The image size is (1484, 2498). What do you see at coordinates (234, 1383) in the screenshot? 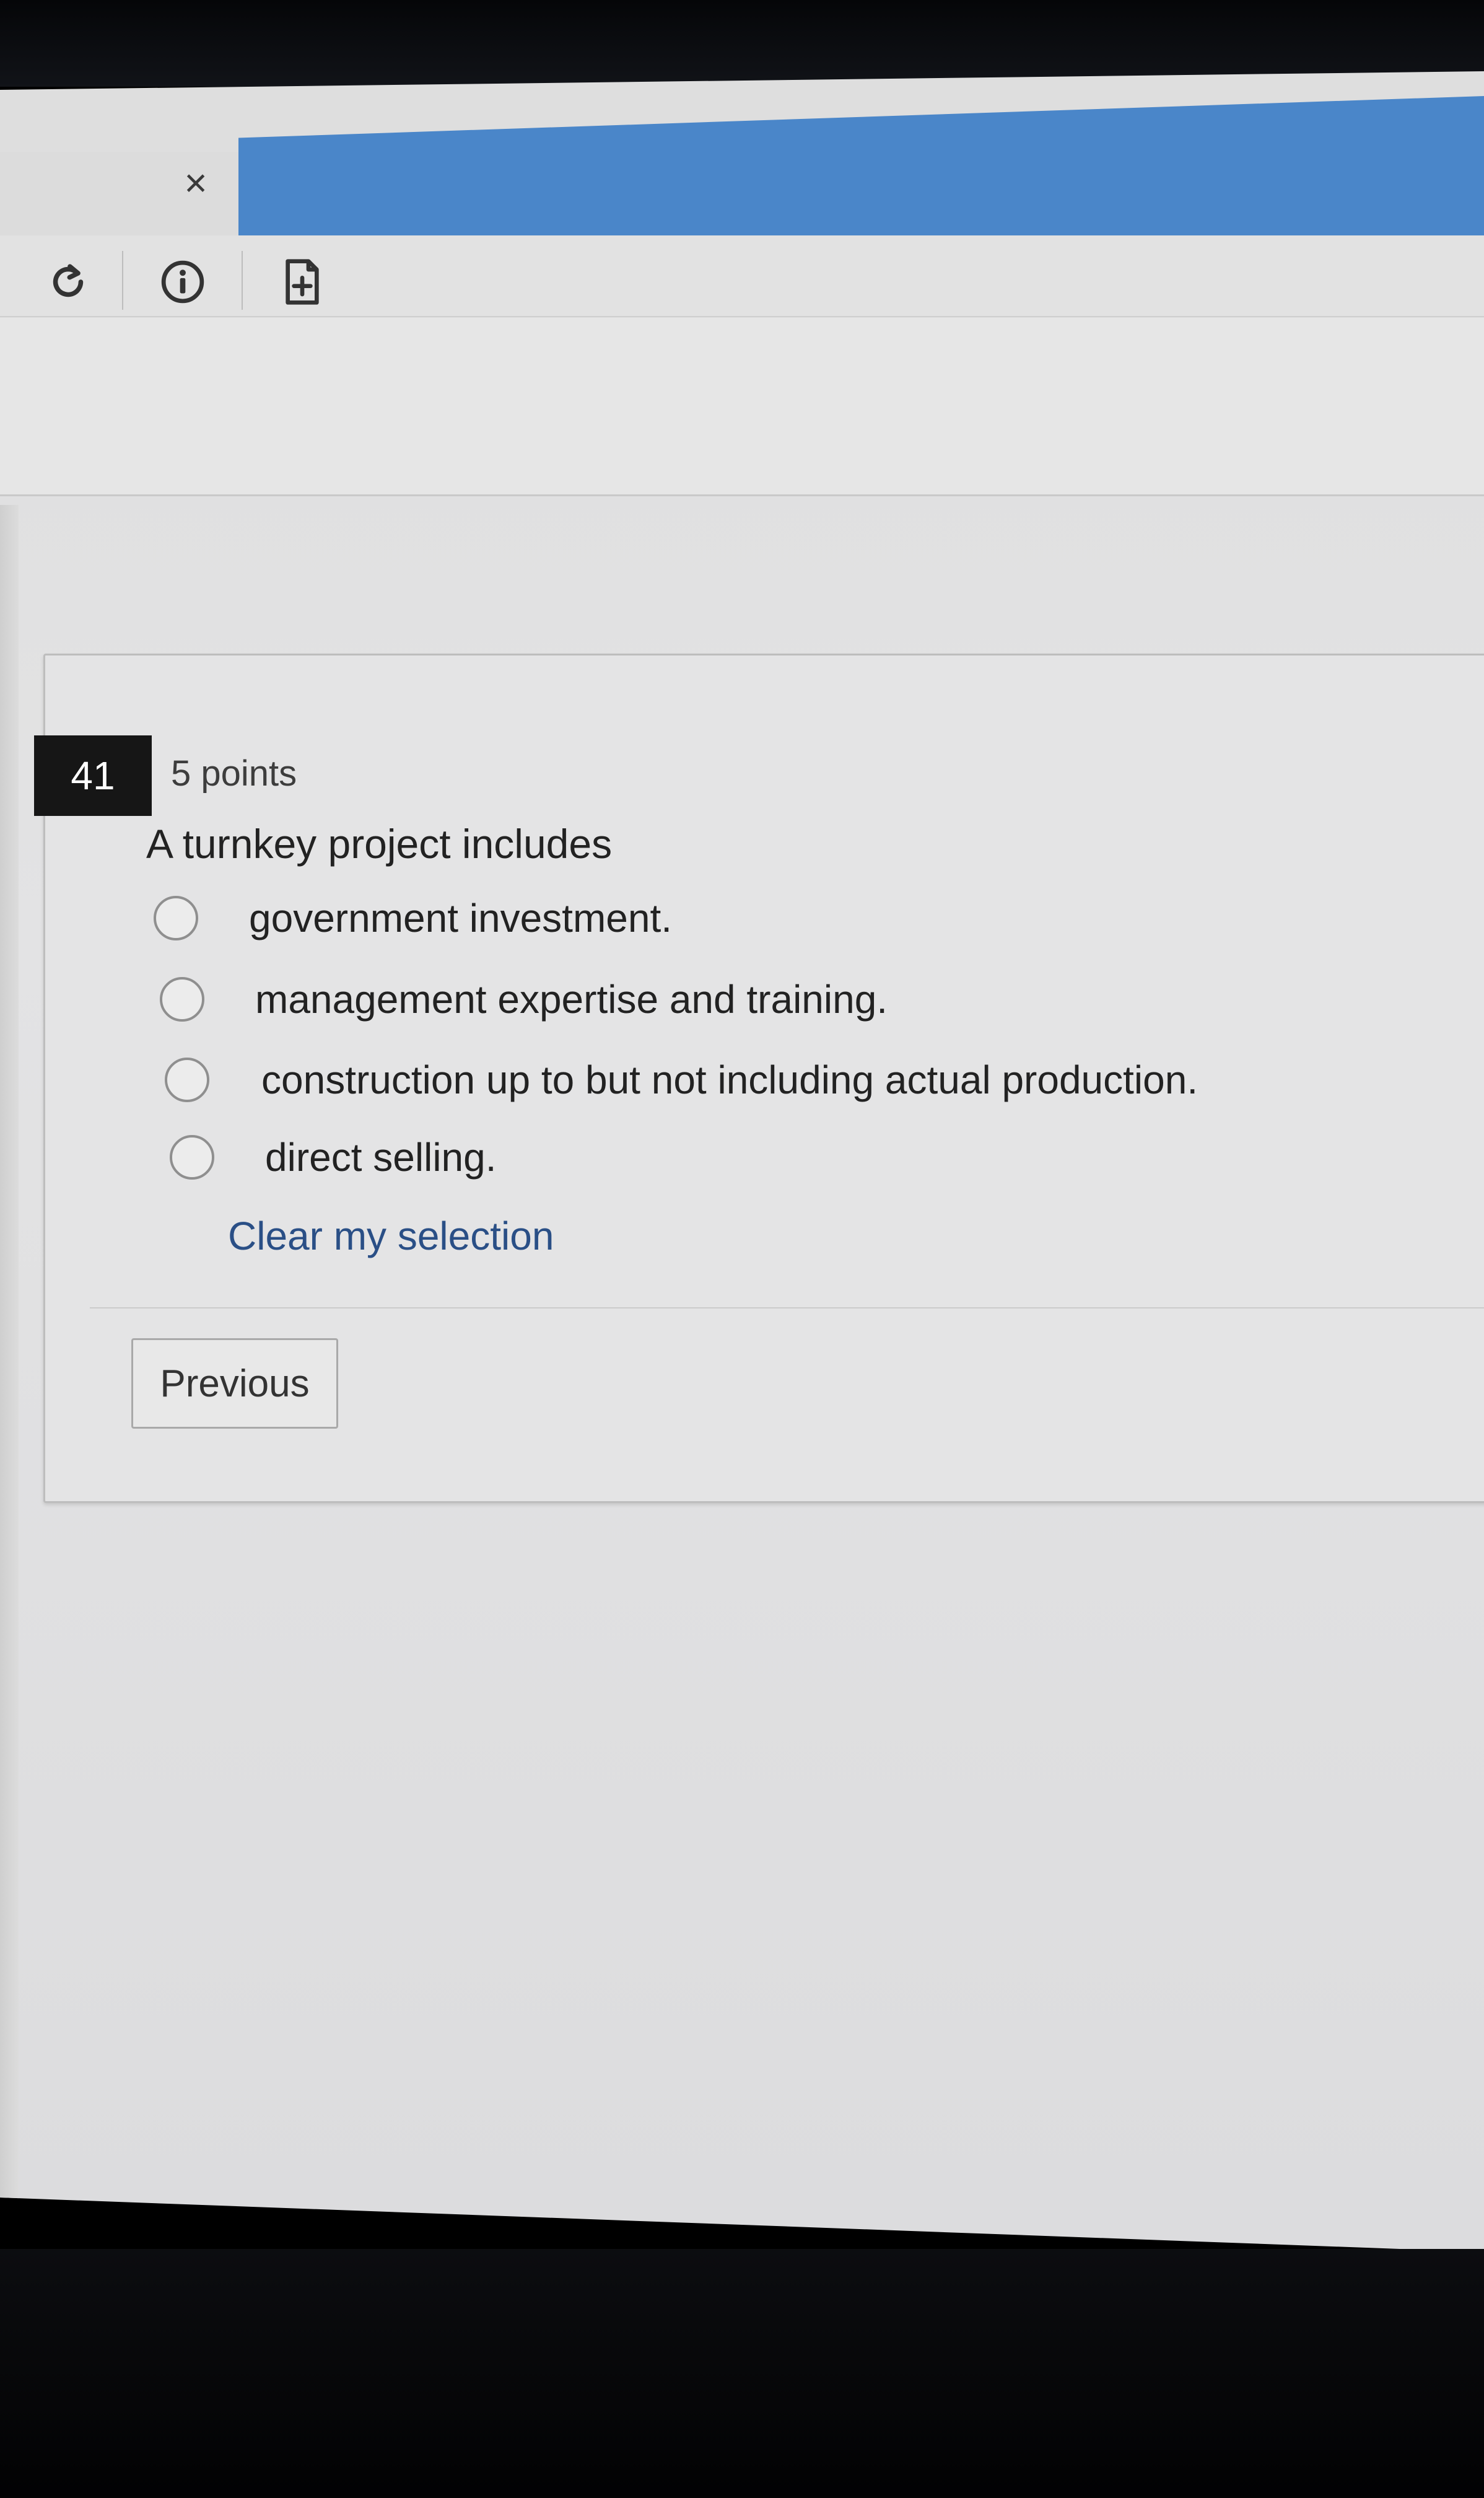
I see `previous-button: Previous` at bounding box center [234, 1383].